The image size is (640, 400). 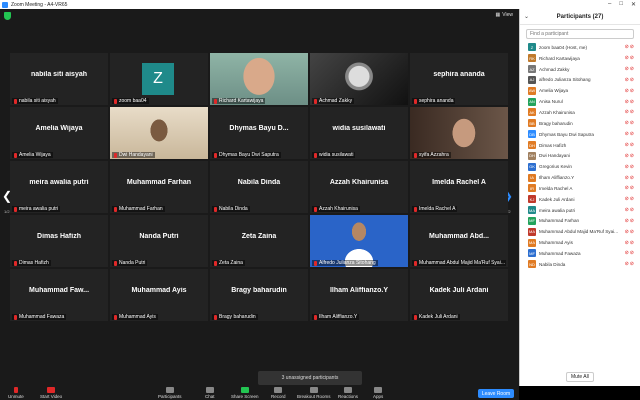 What do you see at coordinates (459, 133) in the screenshot?
I see `participant-tile: syifa Azzahra` at bounding box center [459, 133].